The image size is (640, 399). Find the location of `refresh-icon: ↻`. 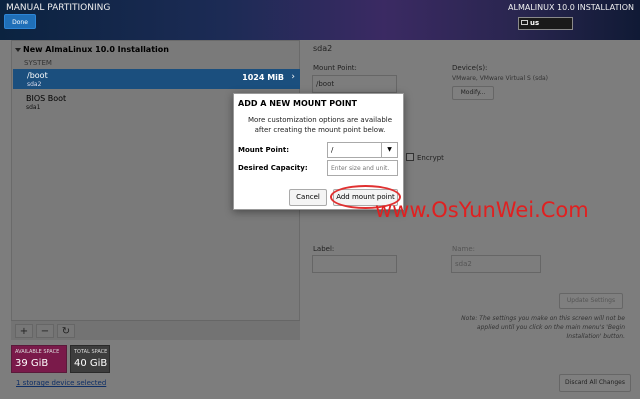

refresh-icon: ↻ is located at coordinates (66, 331).